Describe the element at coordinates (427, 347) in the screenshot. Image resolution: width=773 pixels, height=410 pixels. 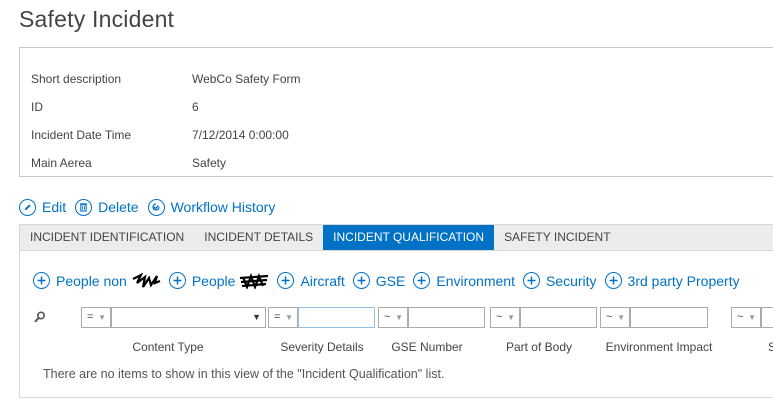
I see `column-header-gse-number: GSE Number` at that location.